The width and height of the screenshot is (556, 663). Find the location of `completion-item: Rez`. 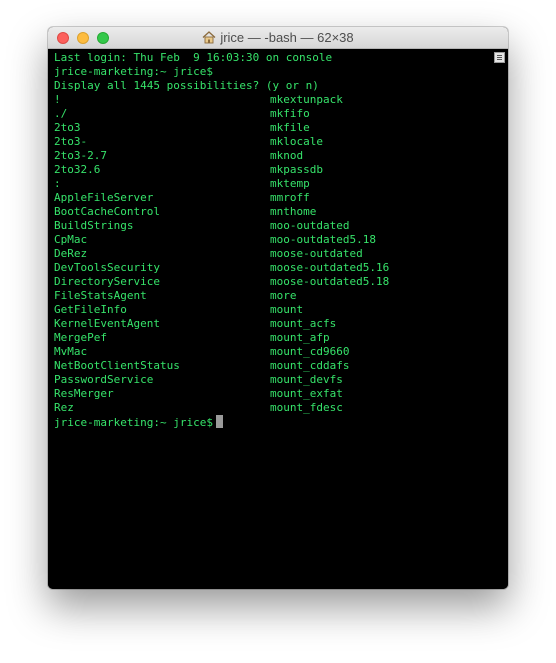

completion-item: Rez is located at coordinates (64, 407).